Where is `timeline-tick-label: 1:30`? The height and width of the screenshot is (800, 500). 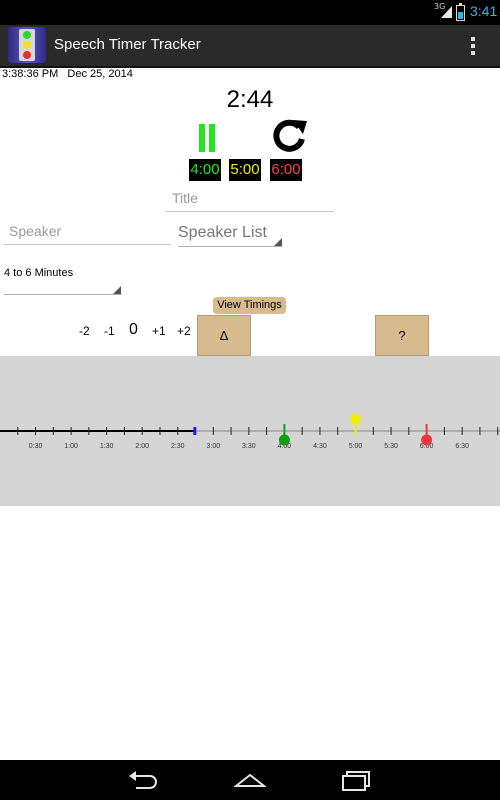 timeline-tick-label: 1:30 is located at coordinates (107, 446).